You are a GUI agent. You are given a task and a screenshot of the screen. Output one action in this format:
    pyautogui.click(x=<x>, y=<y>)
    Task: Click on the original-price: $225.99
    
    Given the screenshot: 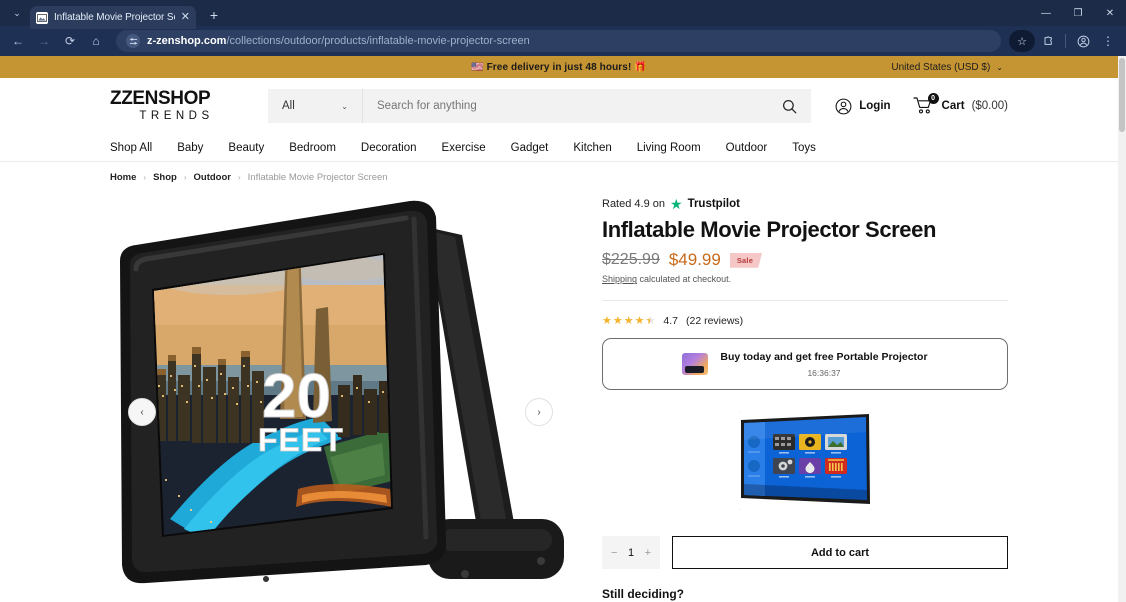 What is the action you would take?
    pyautogui.click(x=631, y=260)
    